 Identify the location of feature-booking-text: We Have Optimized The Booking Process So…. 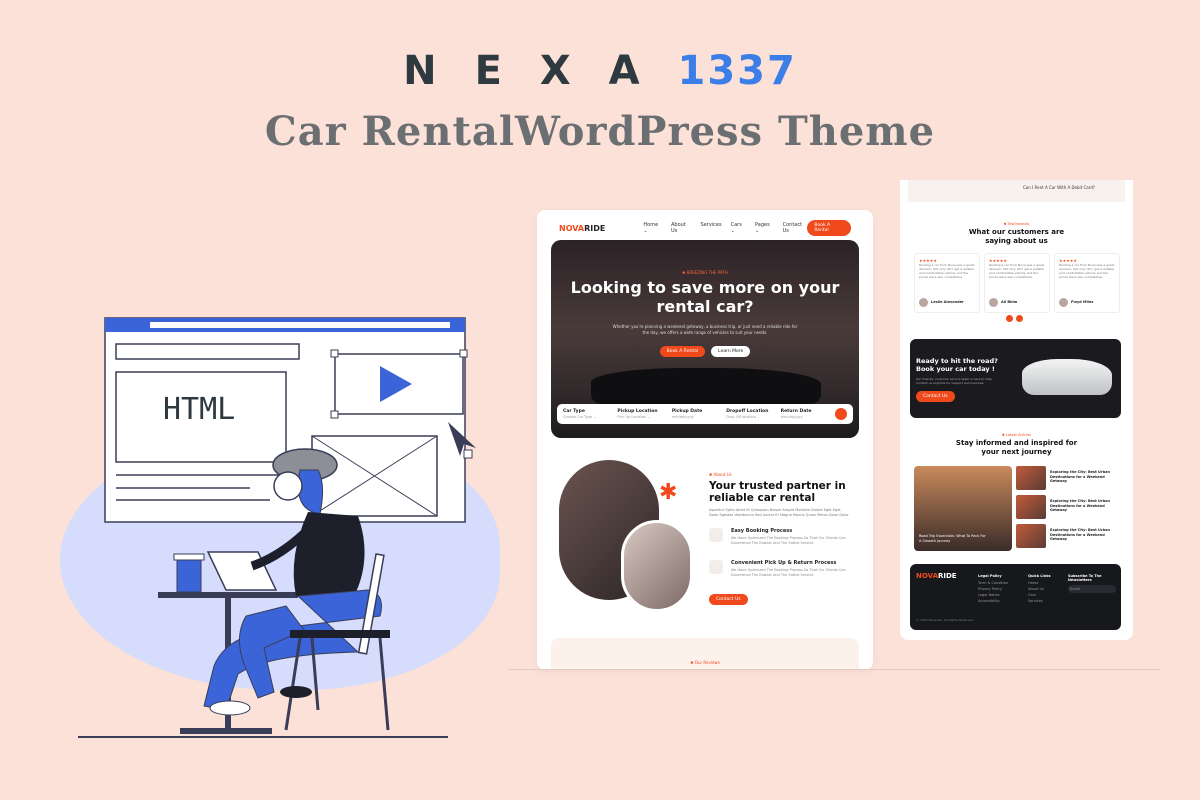
(788, 540).